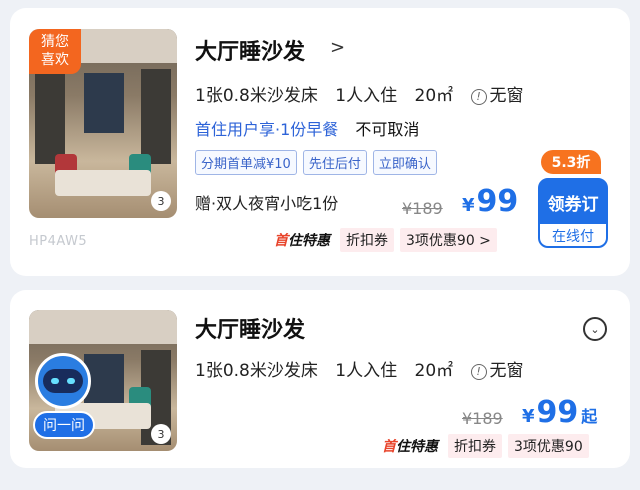  What do you see at coordinates (573, 204) in the screenshot?
I see `book-button-label: 领券订` at bounding box center [573, 204].